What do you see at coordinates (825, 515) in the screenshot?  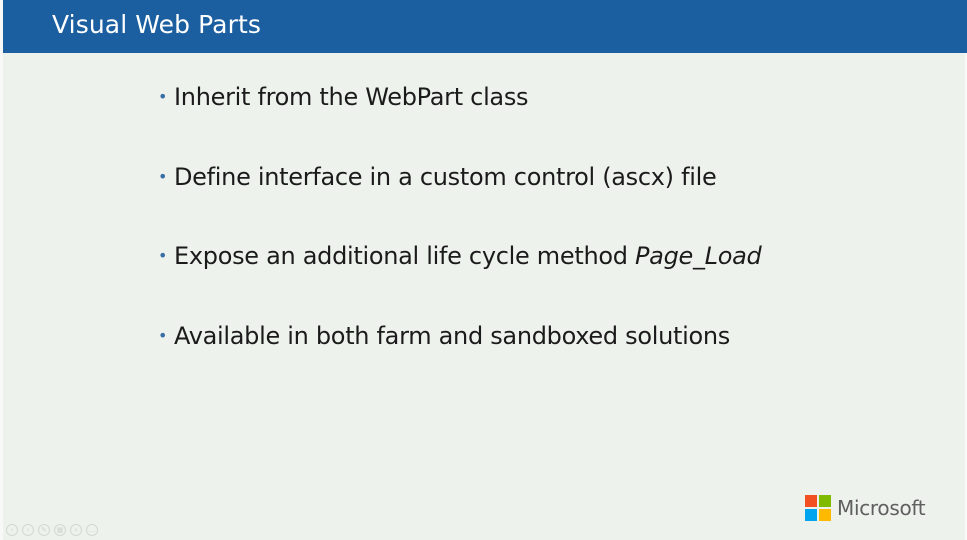 I see `logo-square-yellow` at bounding box center [825, 515].